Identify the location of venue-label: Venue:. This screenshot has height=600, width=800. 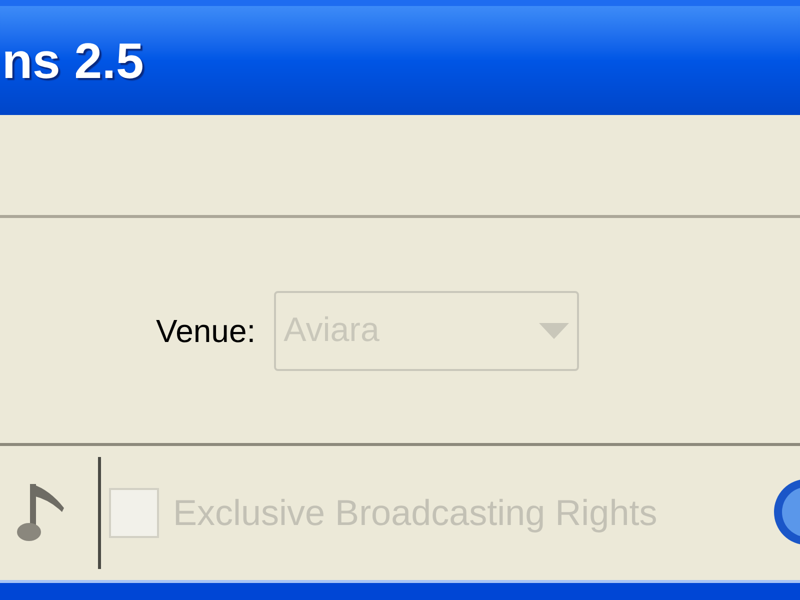
(206, 331).